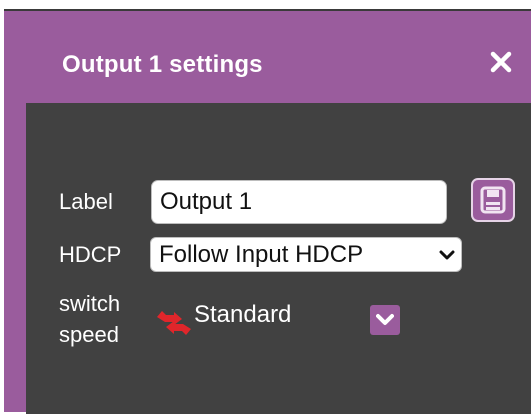 The height and width of the screenshot is (414, 531). I want to click on hdcp-select: Follow Input HDCP, so click(306, 254).